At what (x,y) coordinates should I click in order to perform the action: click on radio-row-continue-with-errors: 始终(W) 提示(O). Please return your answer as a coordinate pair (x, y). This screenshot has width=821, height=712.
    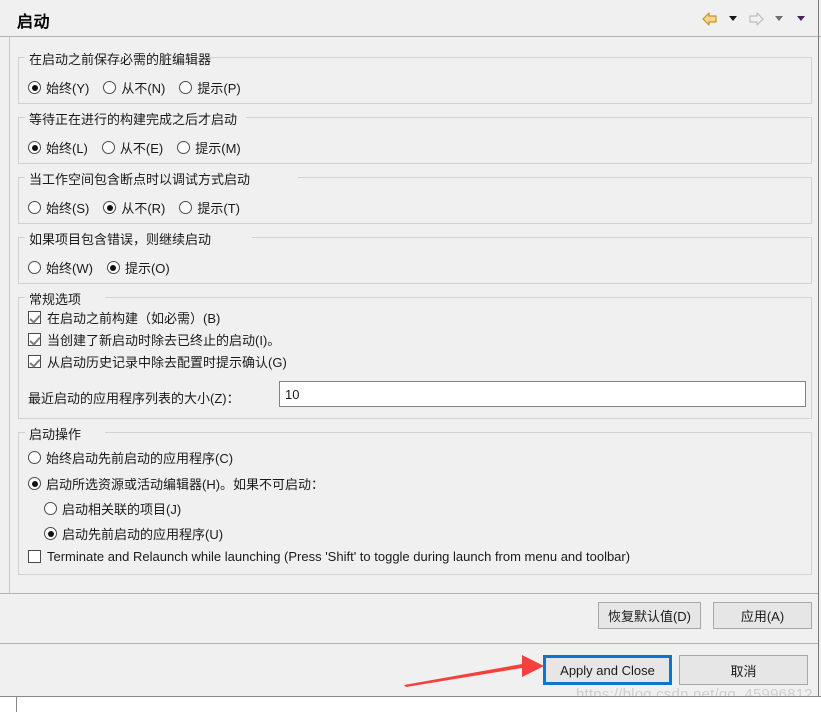
    Looking at the image, I should click on (106, 267).